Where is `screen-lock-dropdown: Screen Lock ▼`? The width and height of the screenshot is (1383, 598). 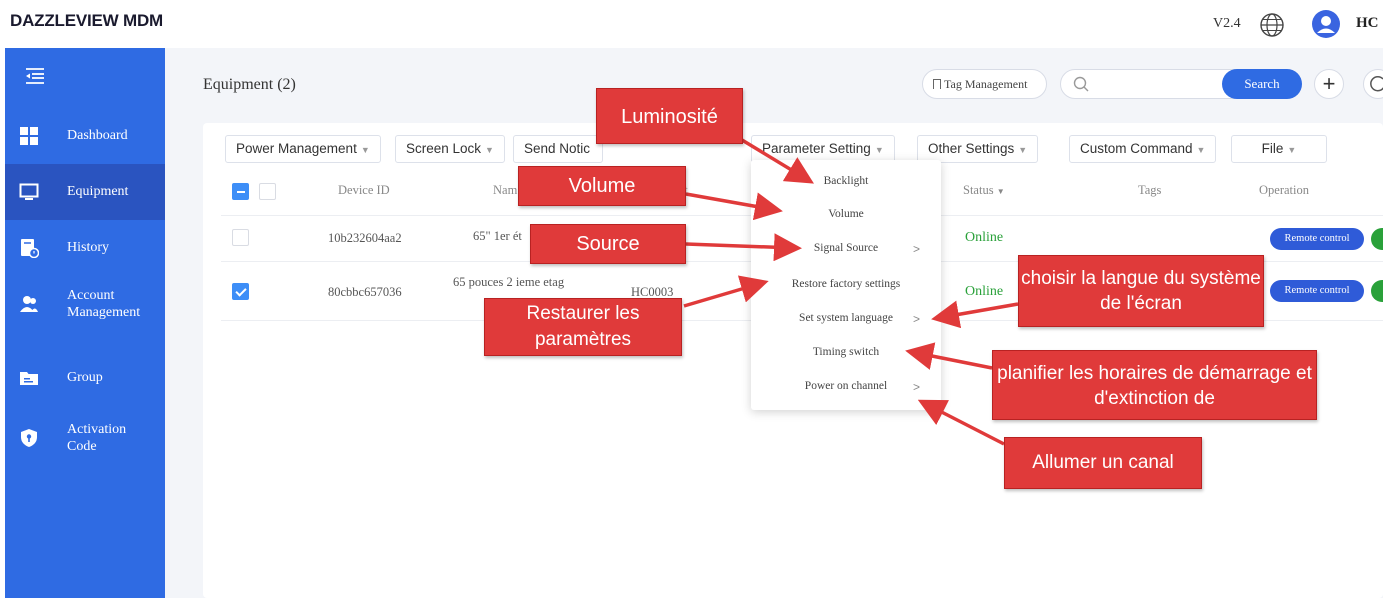
screen-lock-dropdown: Screen Lock ▼ is located at coordinates (450, 149).